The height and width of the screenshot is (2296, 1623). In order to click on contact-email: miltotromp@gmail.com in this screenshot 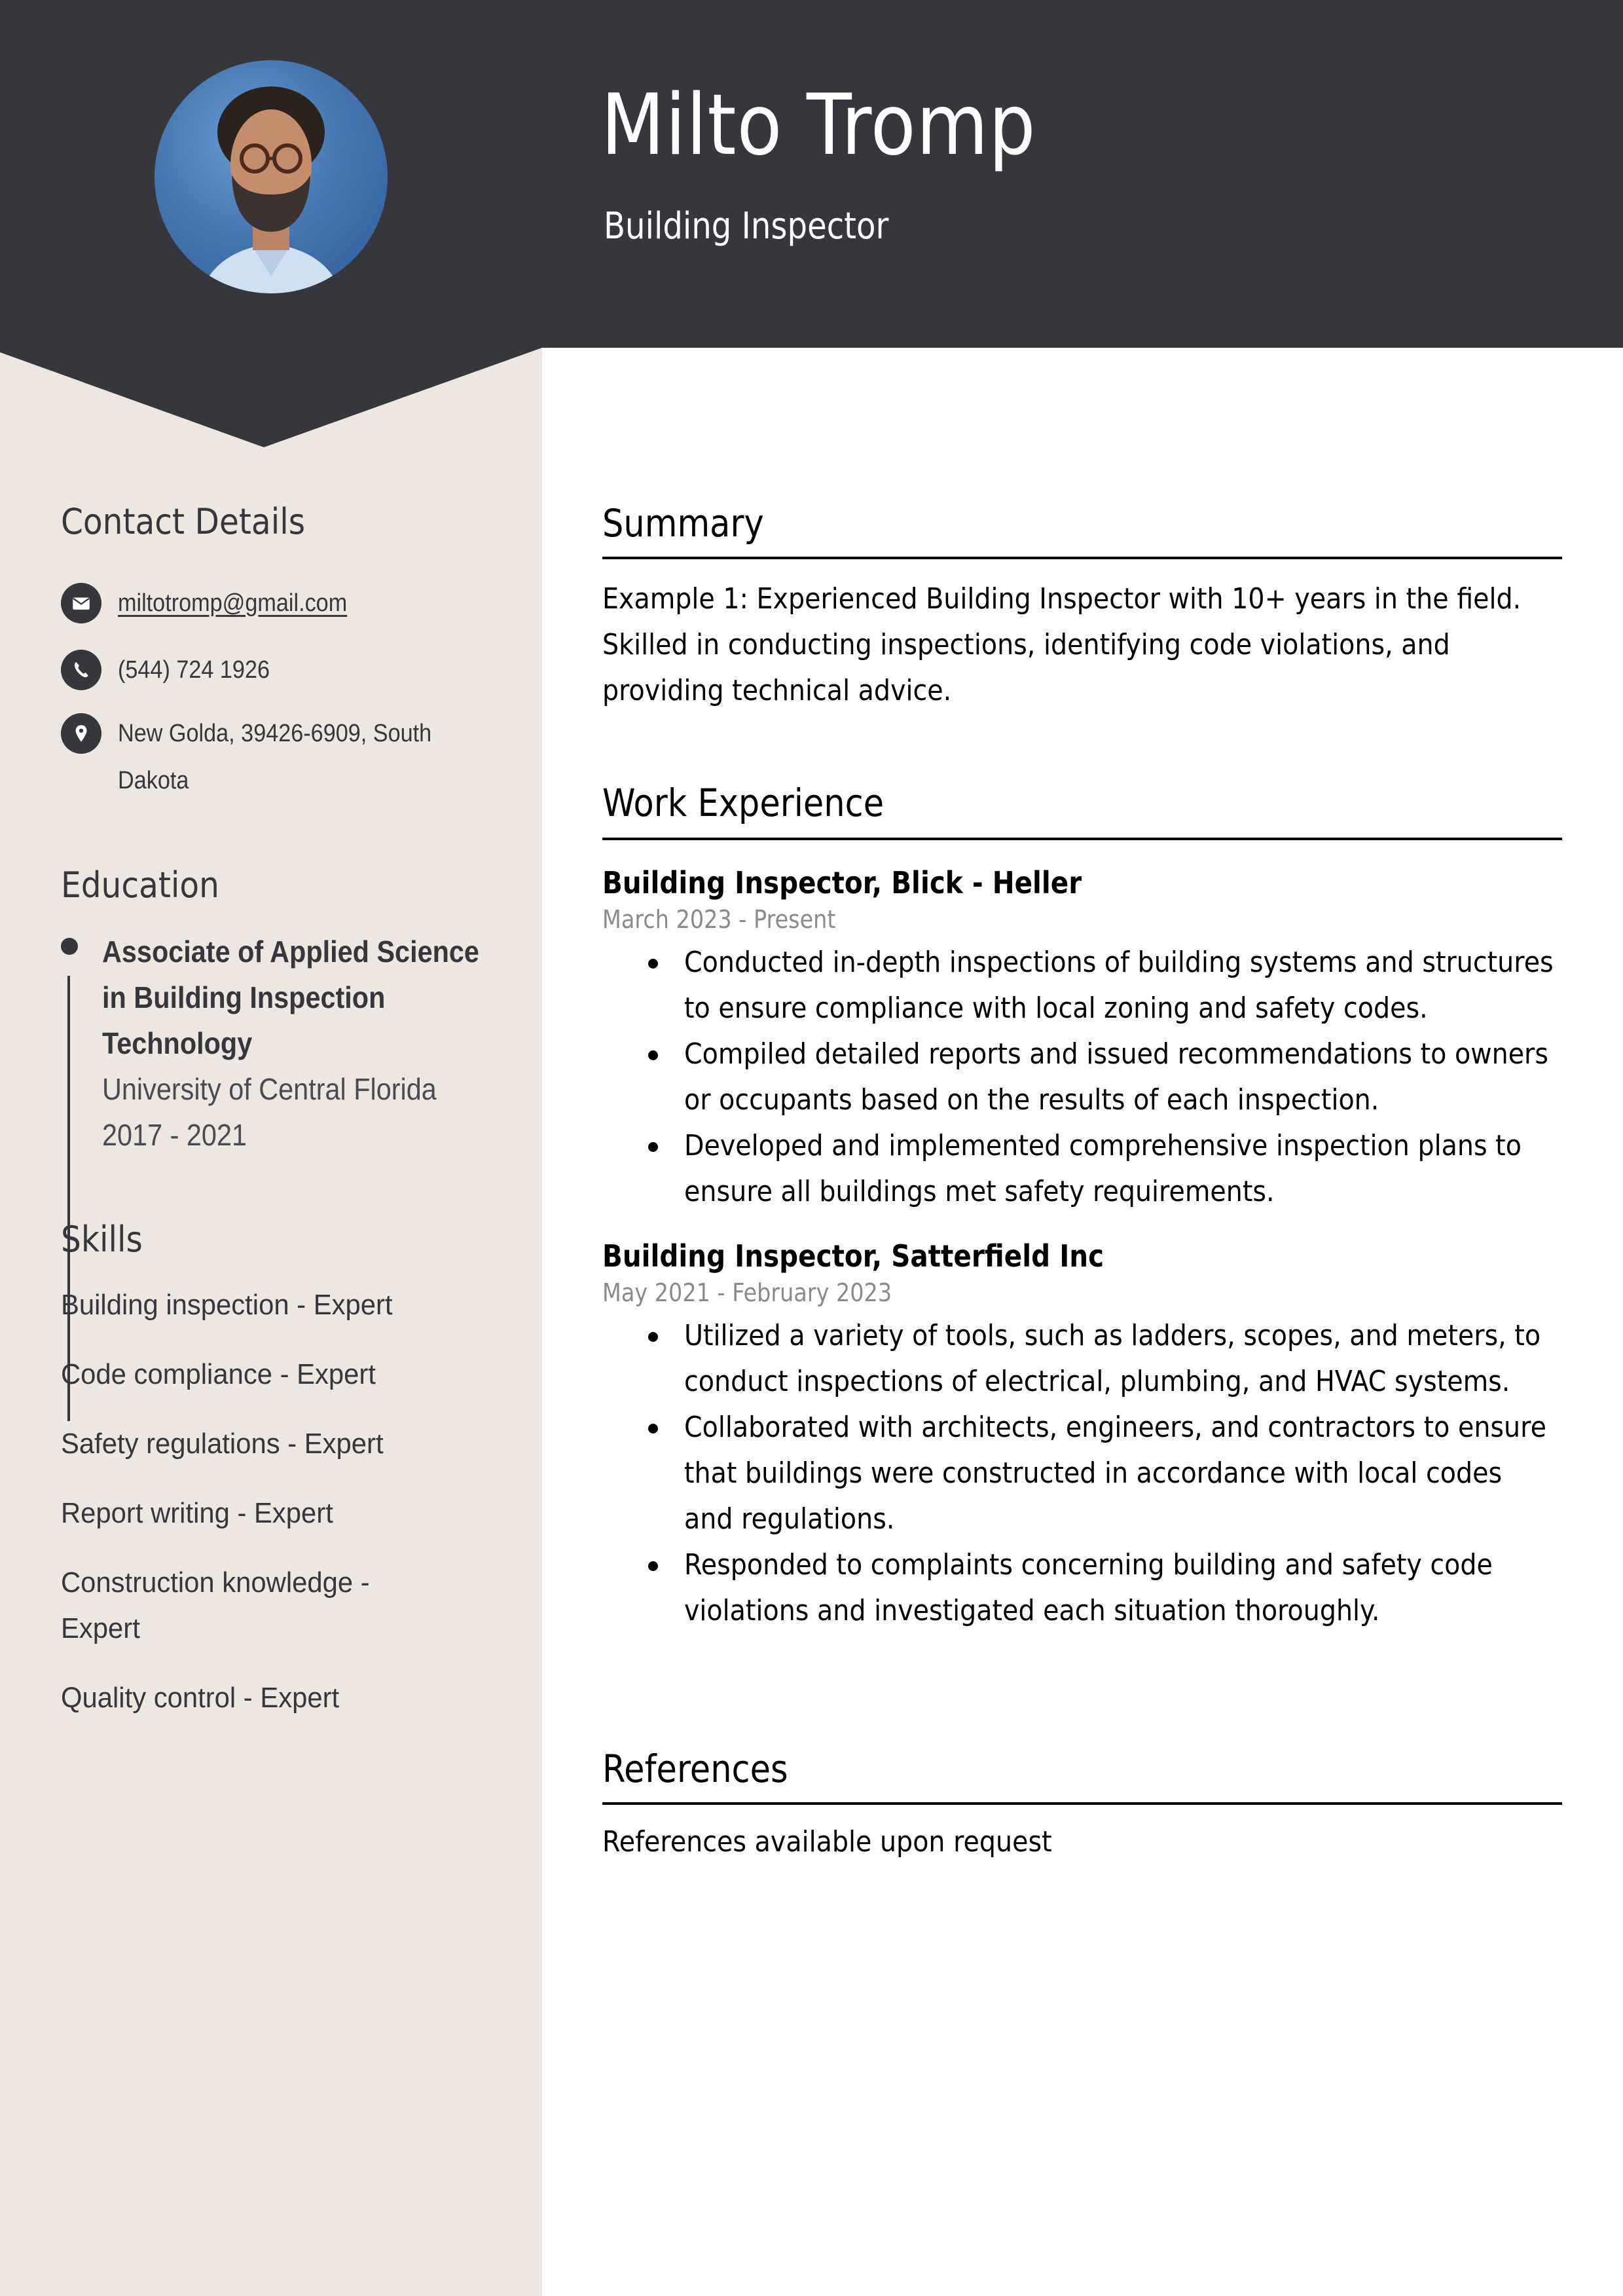, I will do `click(283, 605)`.